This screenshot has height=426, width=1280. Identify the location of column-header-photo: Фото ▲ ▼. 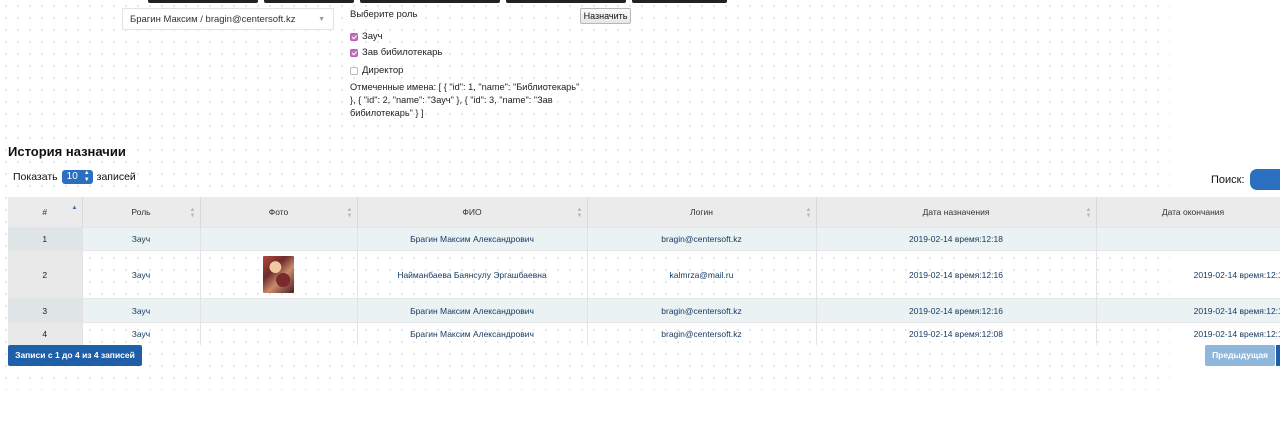
(279, 212).